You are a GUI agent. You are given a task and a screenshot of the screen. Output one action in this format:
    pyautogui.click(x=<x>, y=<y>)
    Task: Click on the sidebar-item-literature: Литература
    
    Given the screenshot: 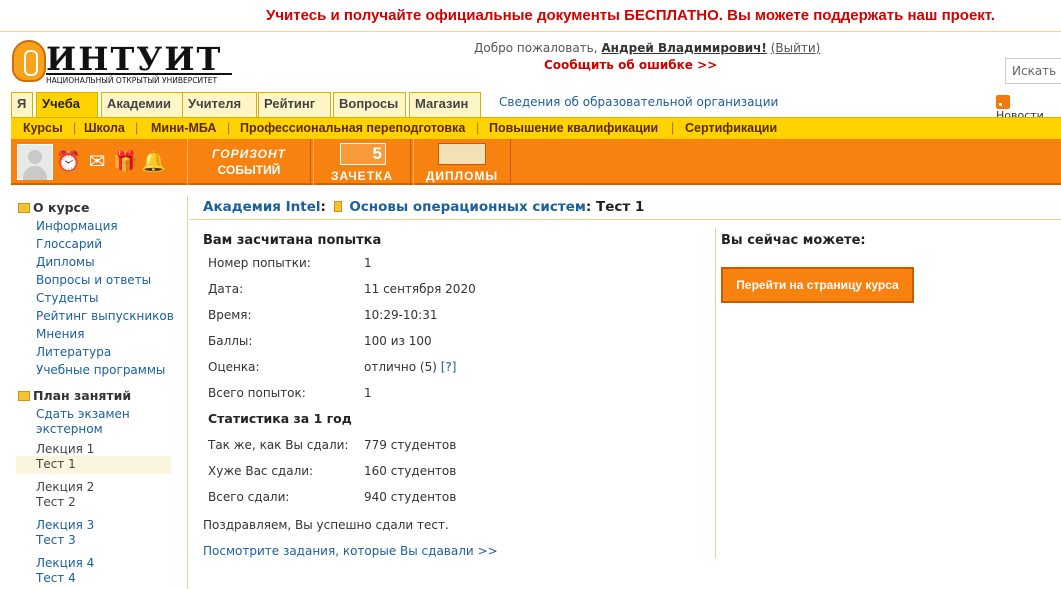 What is the action you would take?
    pyautogui.click(x=73, y=352)
    